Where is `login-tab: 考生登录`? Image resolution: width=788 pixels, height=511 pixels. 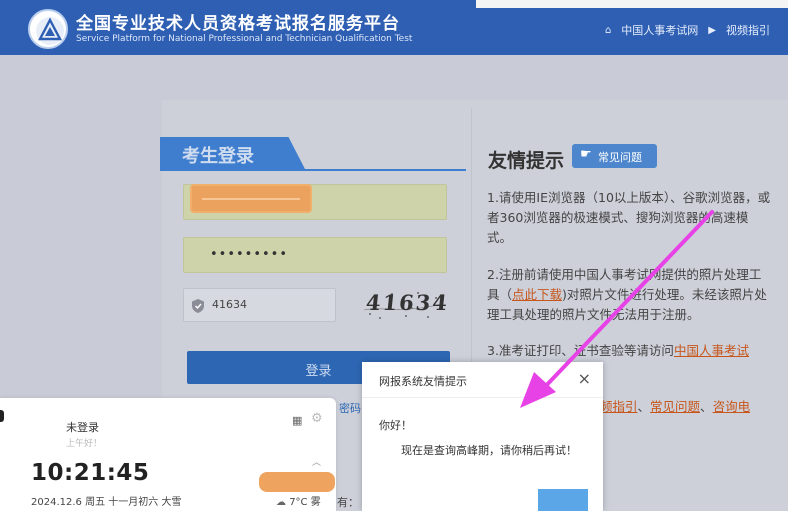 login-tab: 考生登录 is located at coordinates (233, 154).